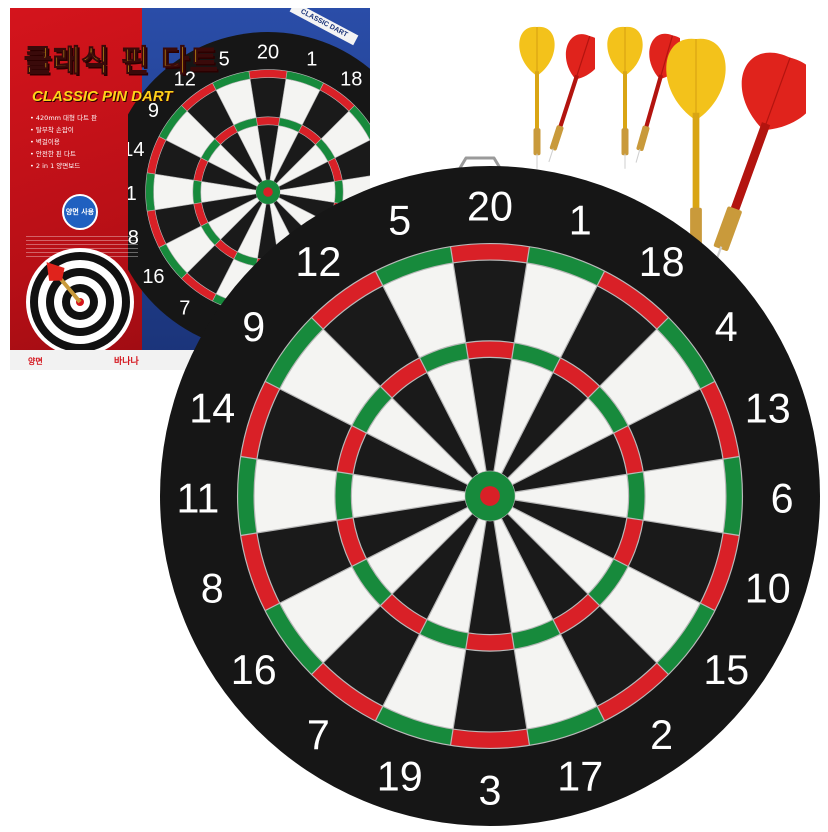 The height and width of the screenshot is (832, 828). Describe the element at coordinates (121, 62) in the screenshot. I see `box-title-korean: 클래식 핀 다트` at that location.